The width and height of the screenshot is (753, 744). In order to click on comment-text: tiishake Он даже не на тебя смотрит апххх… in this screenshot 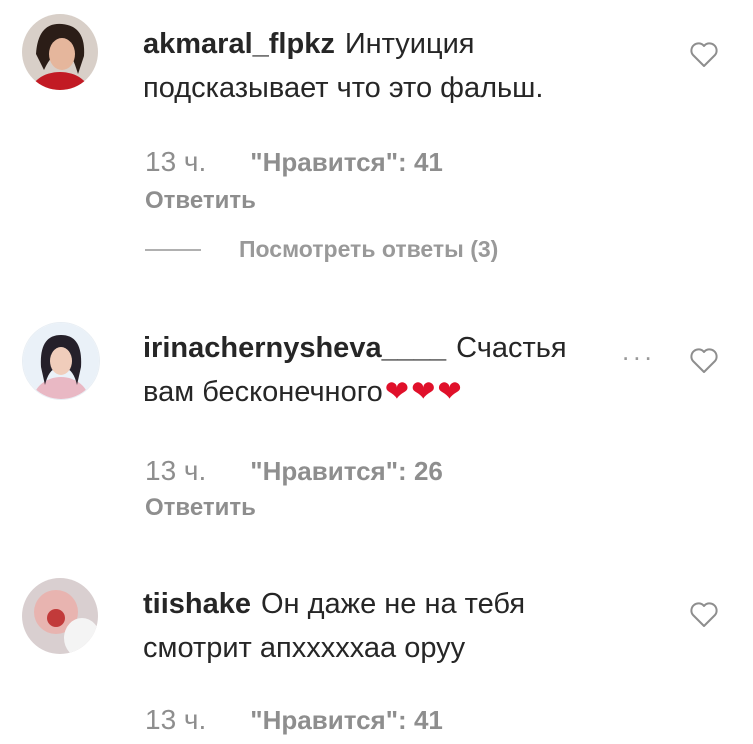, I will do `click(363, 626)`.